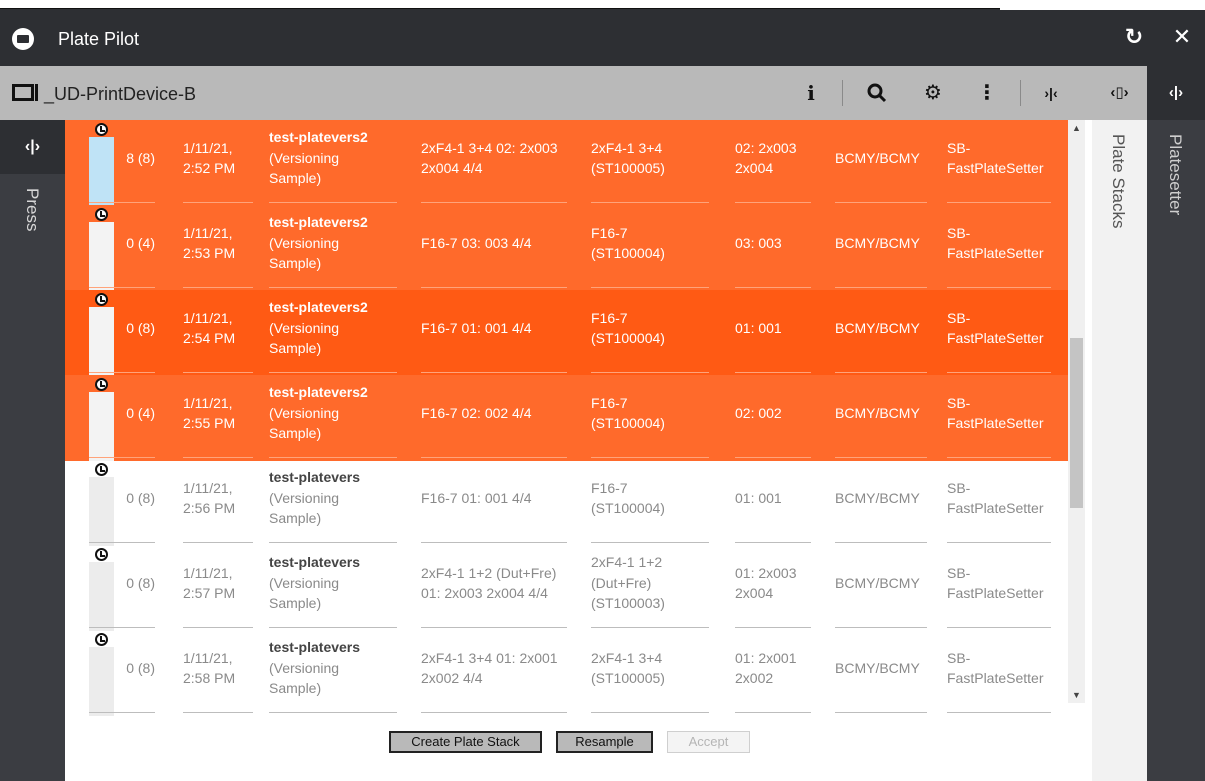 Image resolution: width=1205 pixels, height=781 pixels. Describe the element at coordinates (1076, 423) in the screenshot. I see `scrollbar-thumb` at that location.